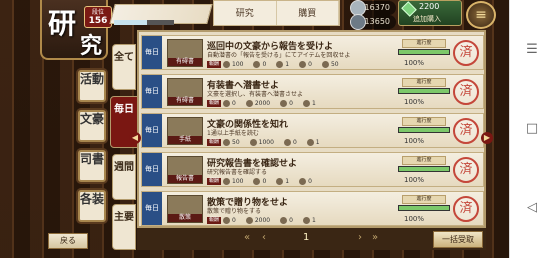 This screenshot has height=258, width=553. Describe the element at coordinates (487, 138) in the screenshot. I see `scroll-right-arrow-icon: ▶` at that location.